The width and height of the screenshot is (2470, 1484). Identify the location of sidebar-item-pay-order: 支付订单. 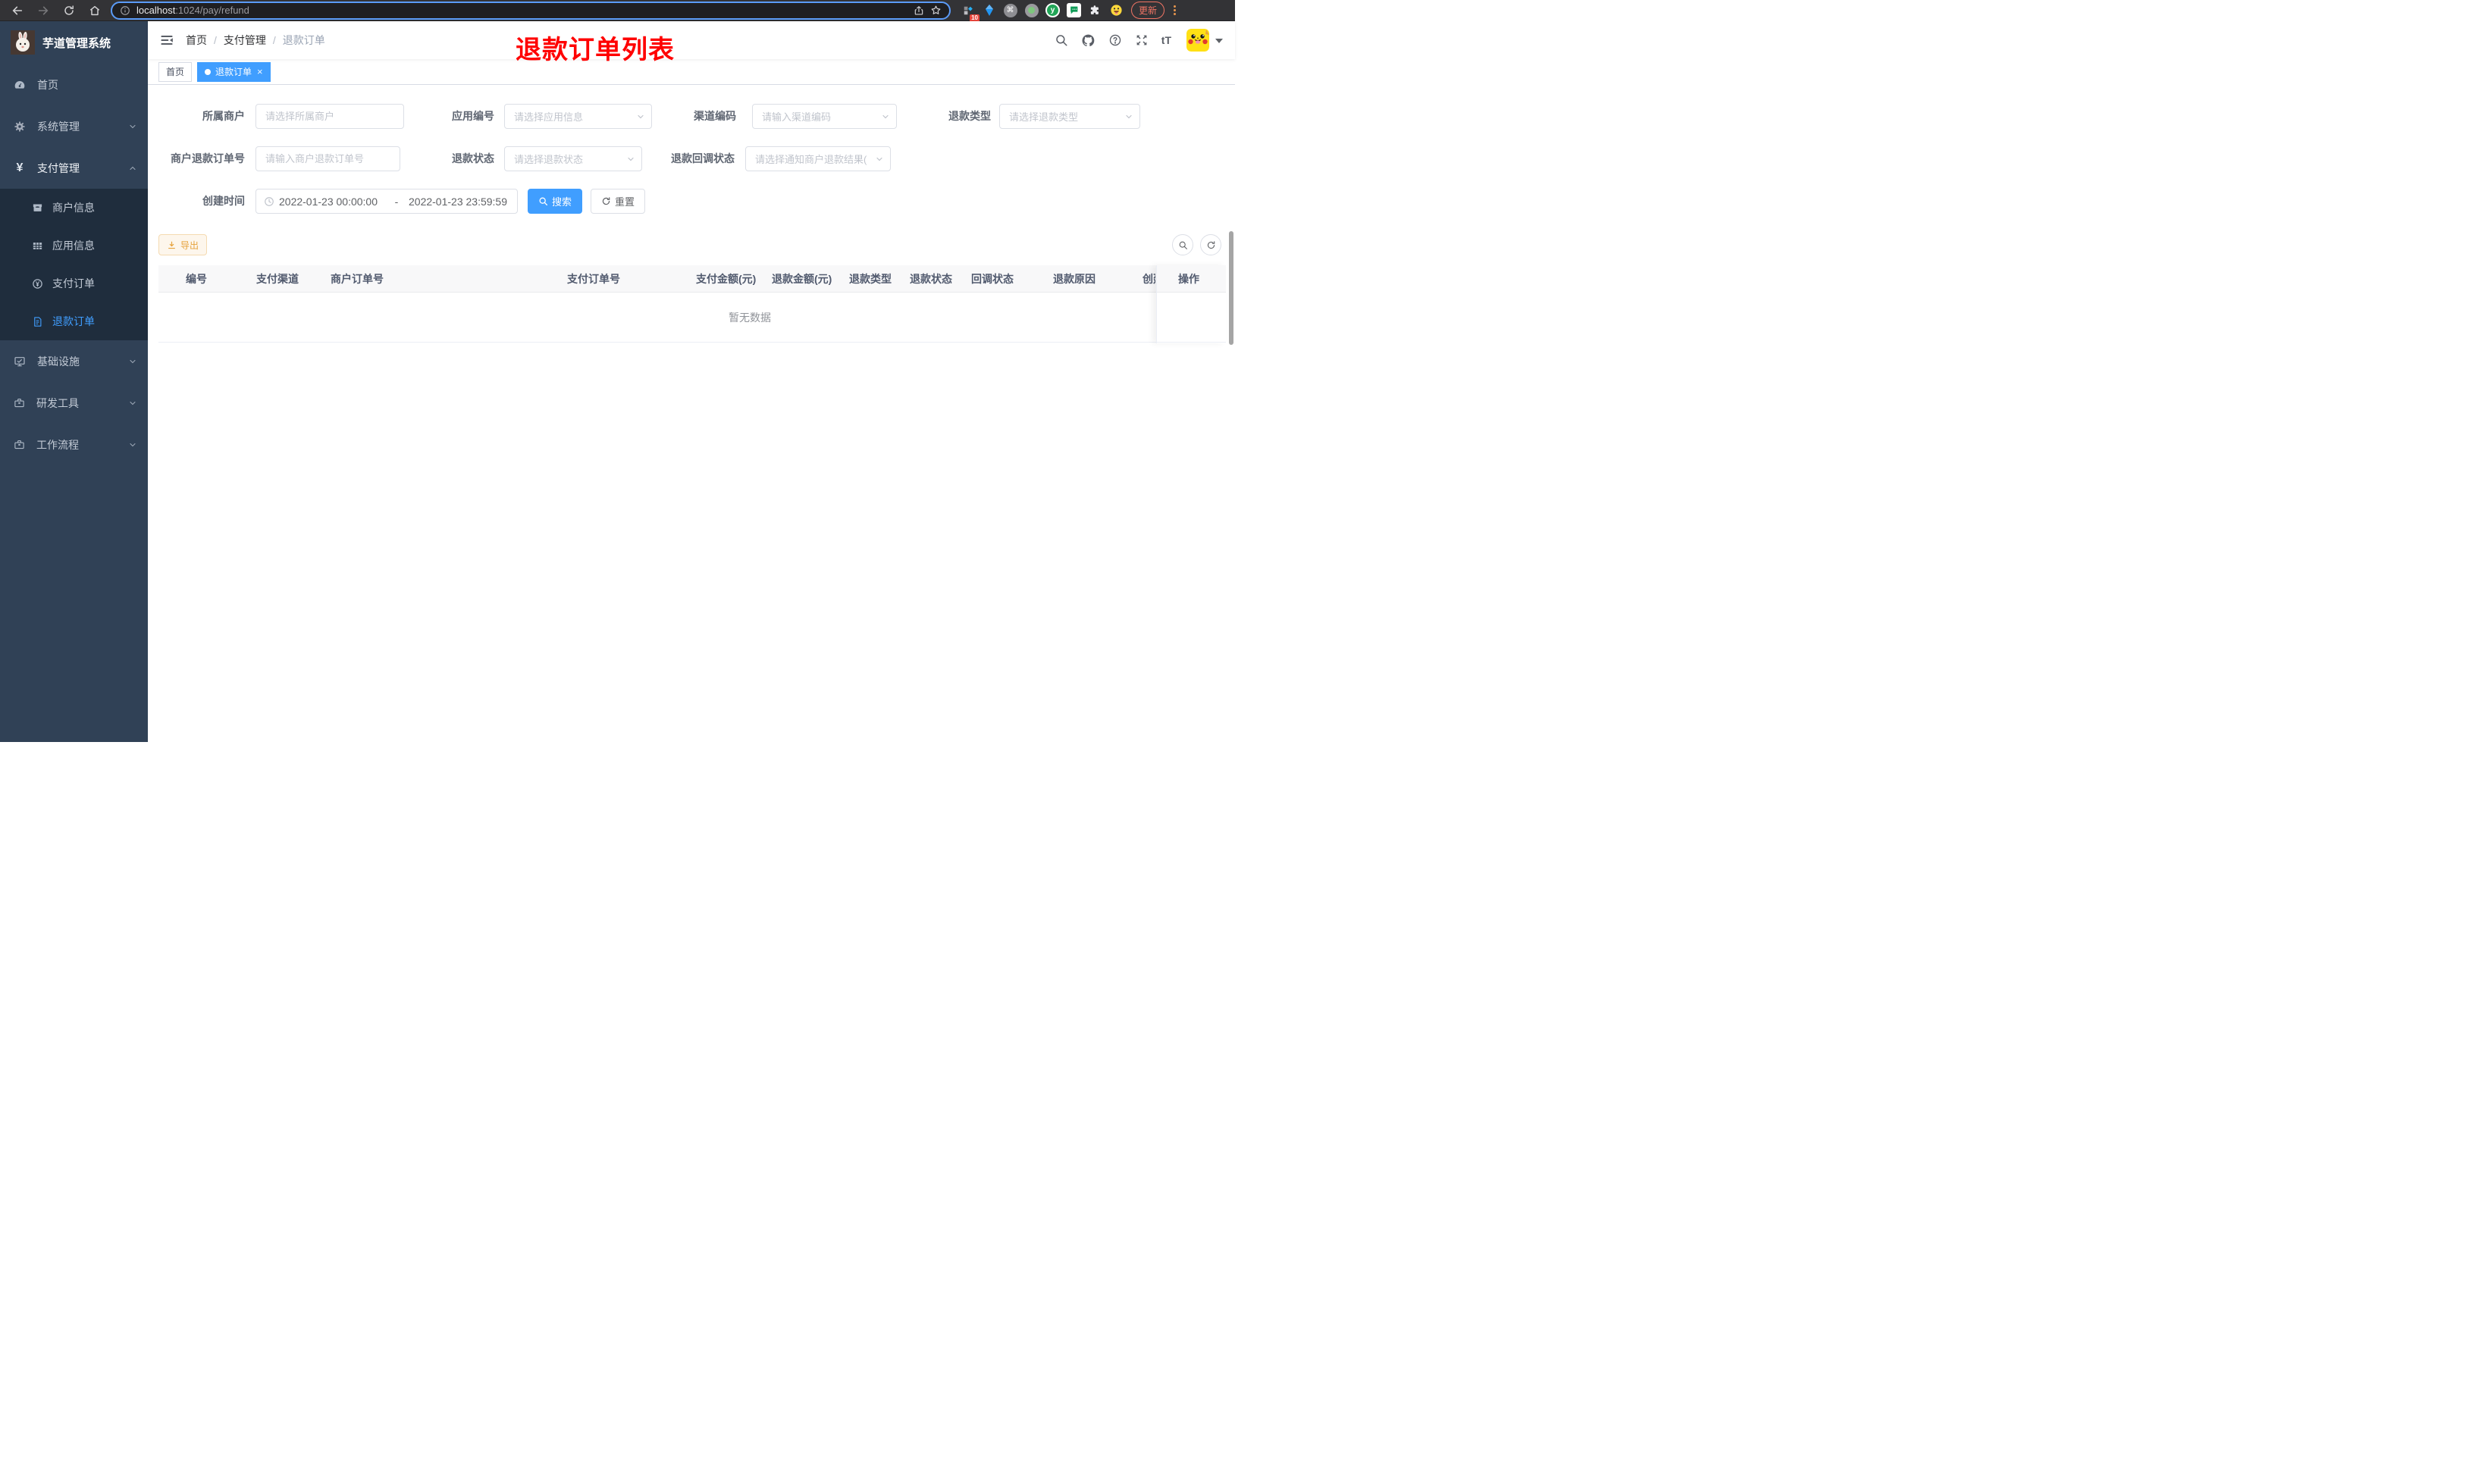
(74, 284).